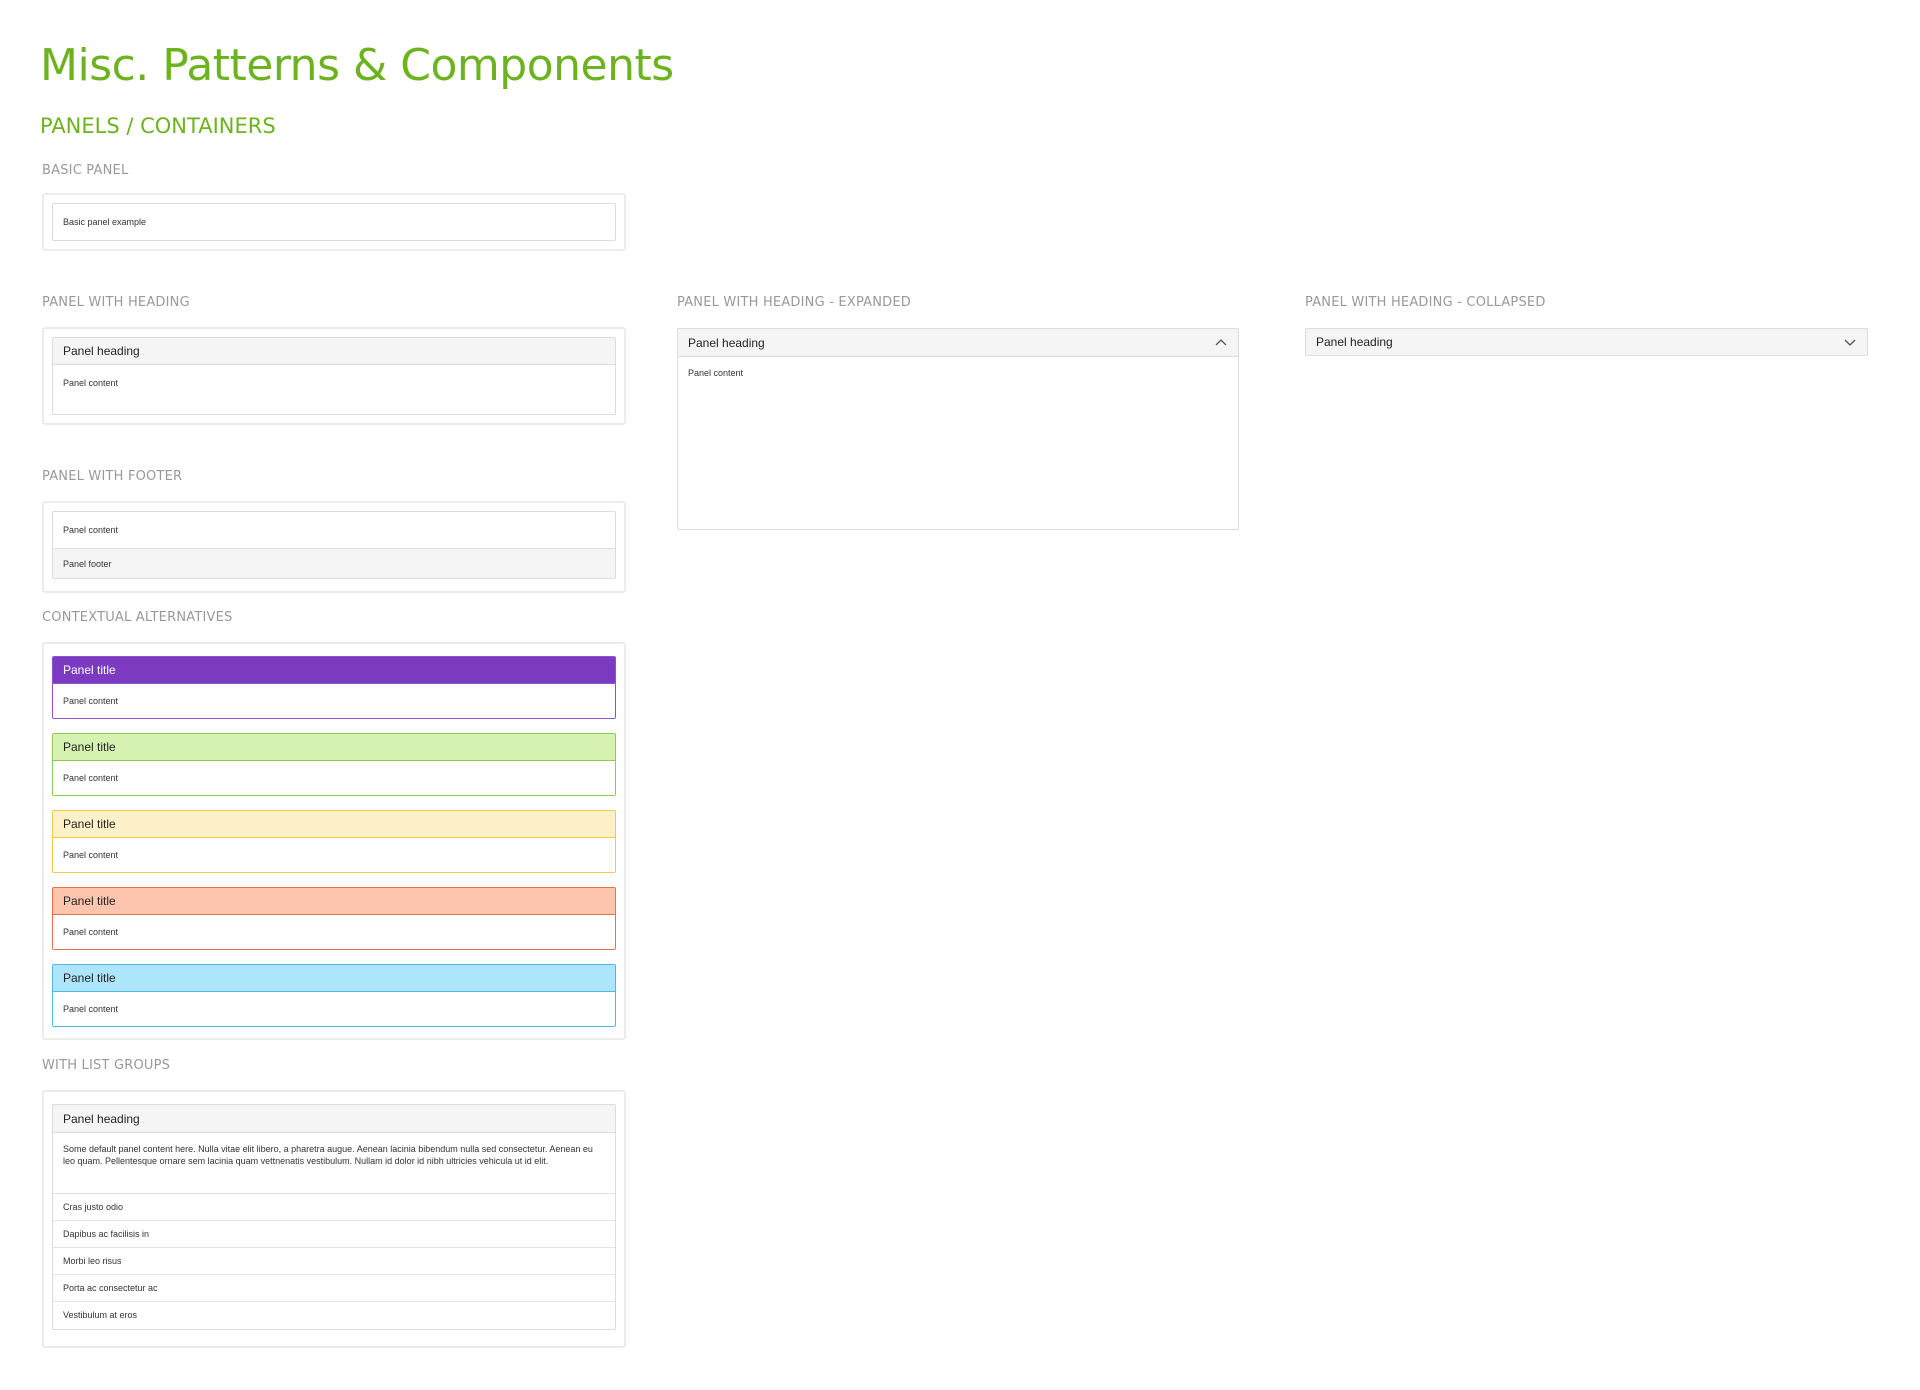 Image resolution: width=1920 pixels, height=1390 pixels. Describe the element at coordinates (1850, 342) in the screenshot. I see `chevron-down-icon` at that location.